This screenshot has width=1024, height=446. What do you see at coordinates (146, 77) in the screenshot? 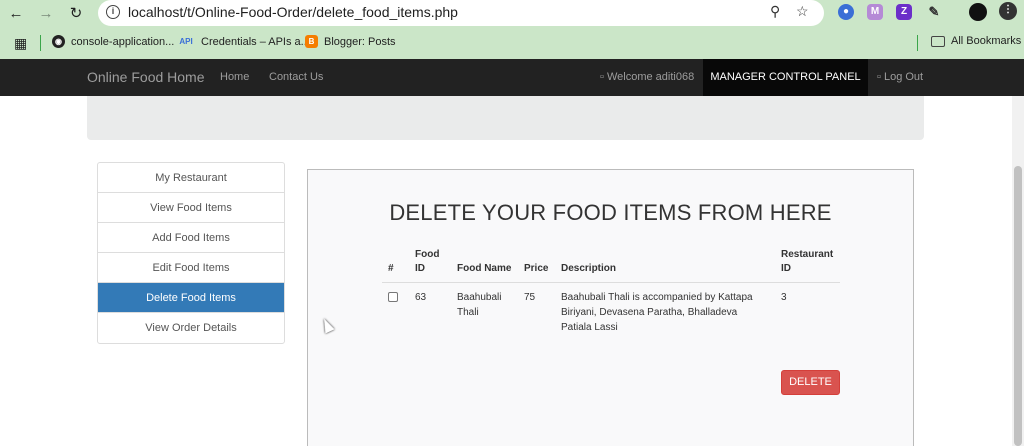
I see `brand-link: Online Food Home` at bounding box center [146, 77].